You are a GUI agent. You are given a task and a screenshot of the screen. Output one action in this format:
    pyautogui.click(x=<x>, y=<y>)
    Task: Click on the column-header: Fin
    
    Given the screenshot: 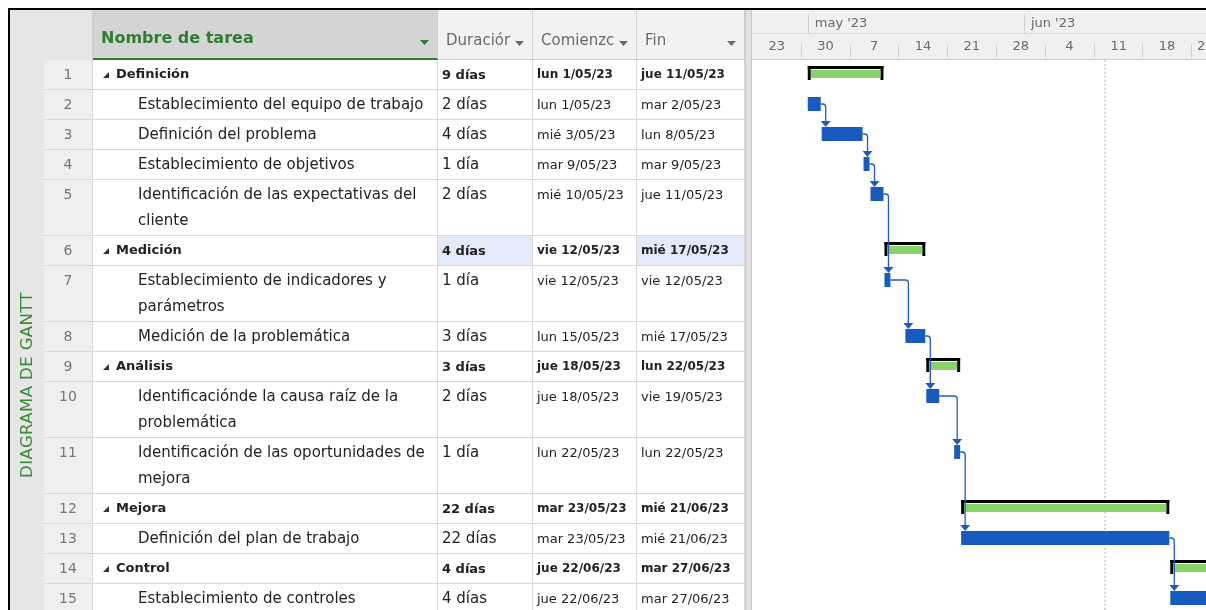 What is the action you would take?
    pyautogui.click(x=691, y=35)
    